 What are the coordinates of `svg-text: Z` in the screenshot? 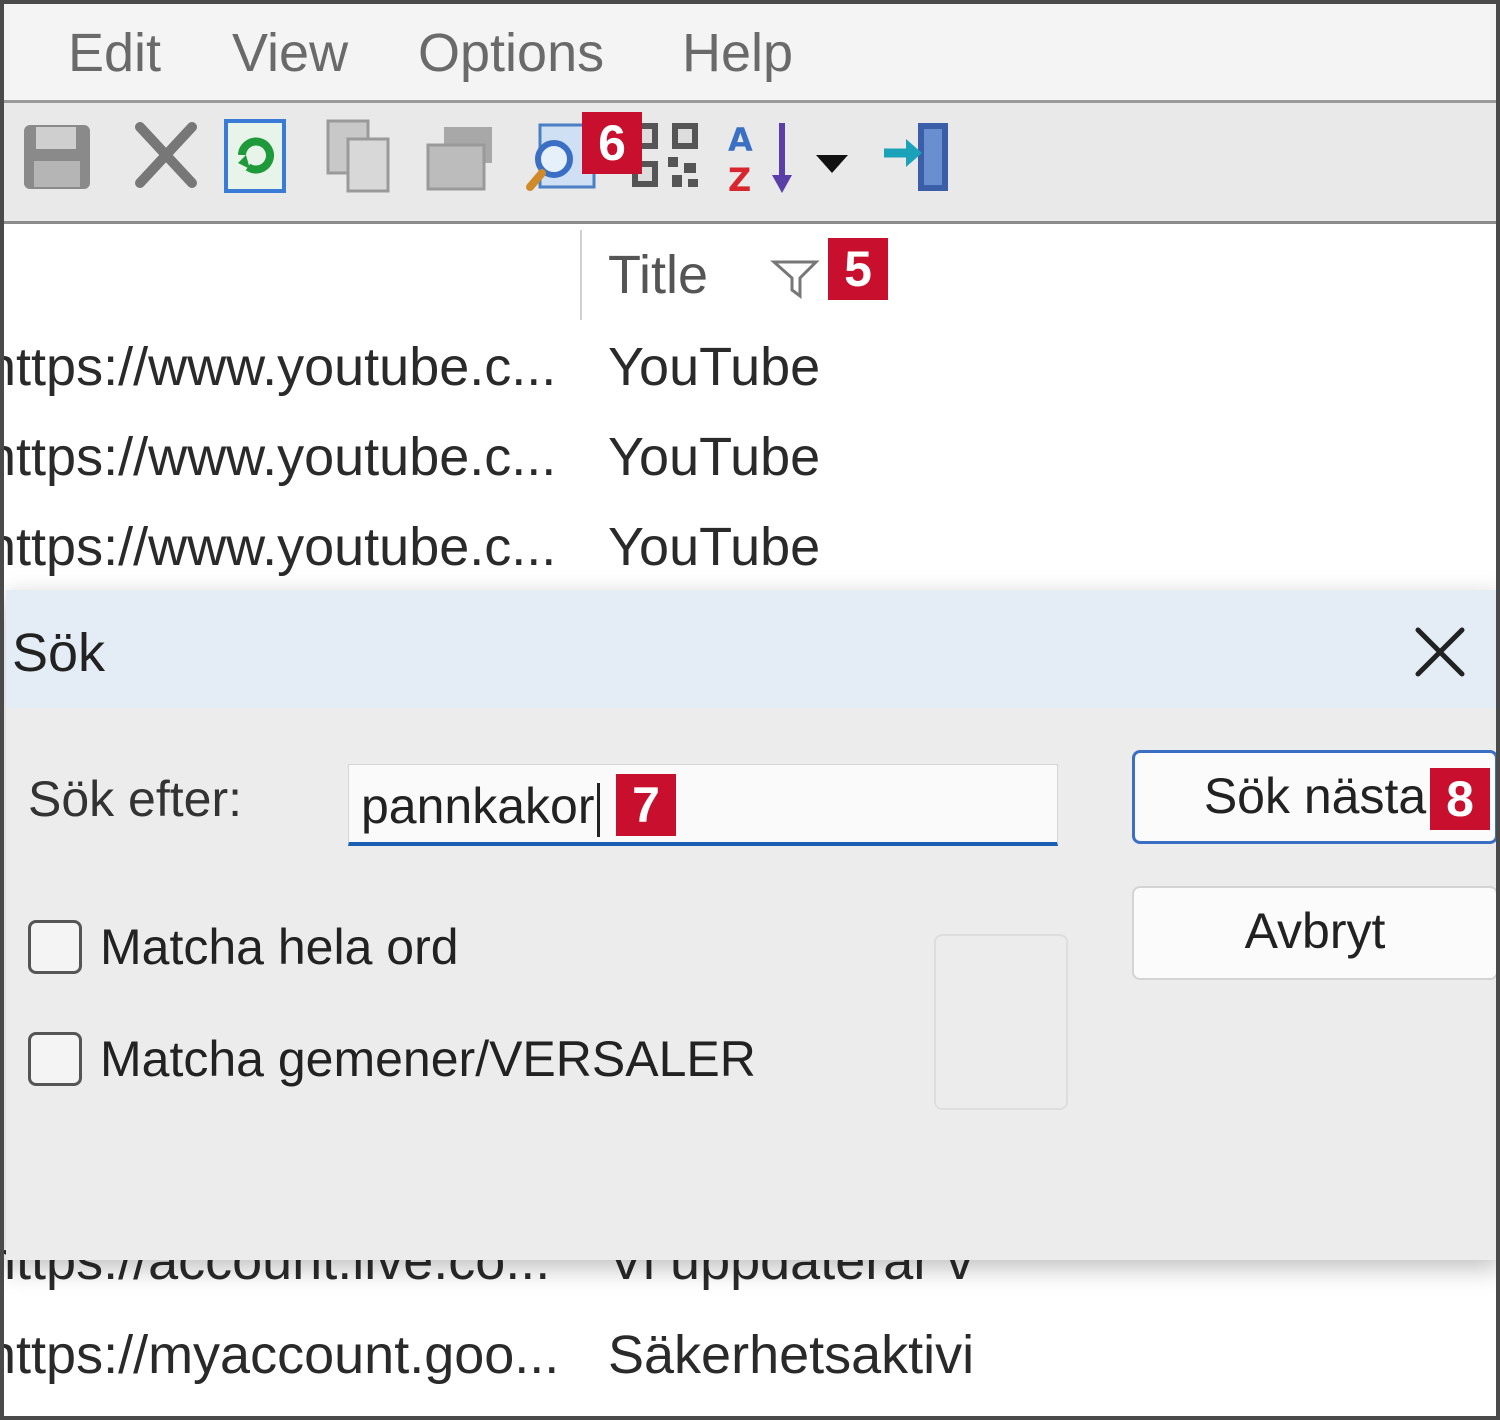 It's located at (739, 178).